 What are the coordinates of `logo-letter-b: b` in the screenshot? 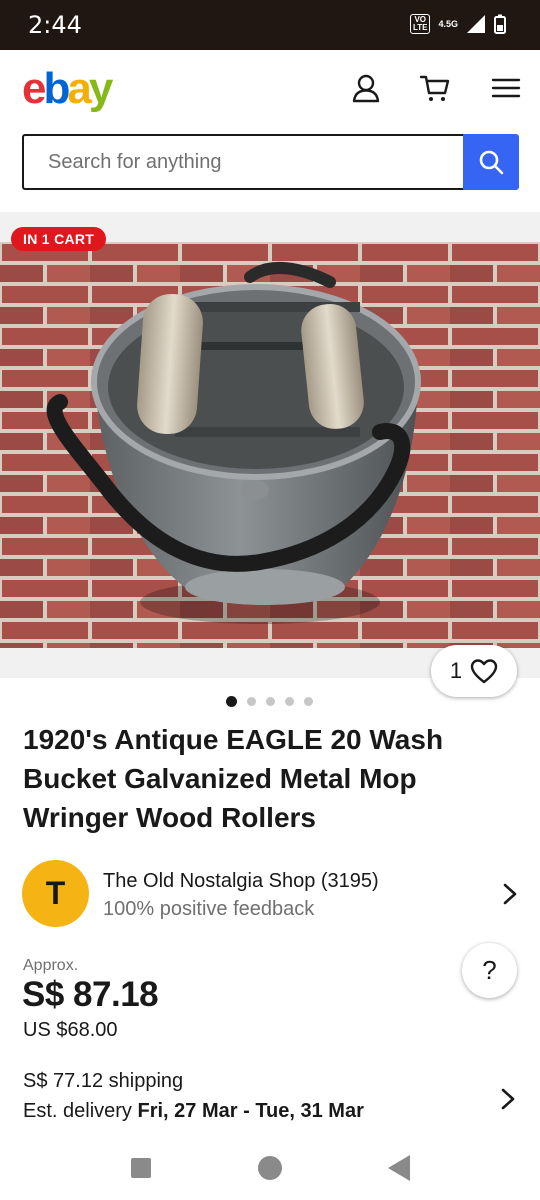 It's located at (56, 88).